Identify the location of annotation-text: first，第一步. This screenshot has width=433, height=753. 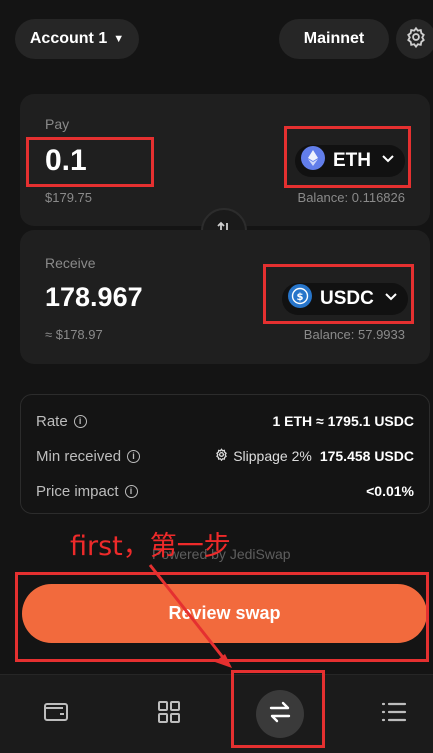
(150, 546).